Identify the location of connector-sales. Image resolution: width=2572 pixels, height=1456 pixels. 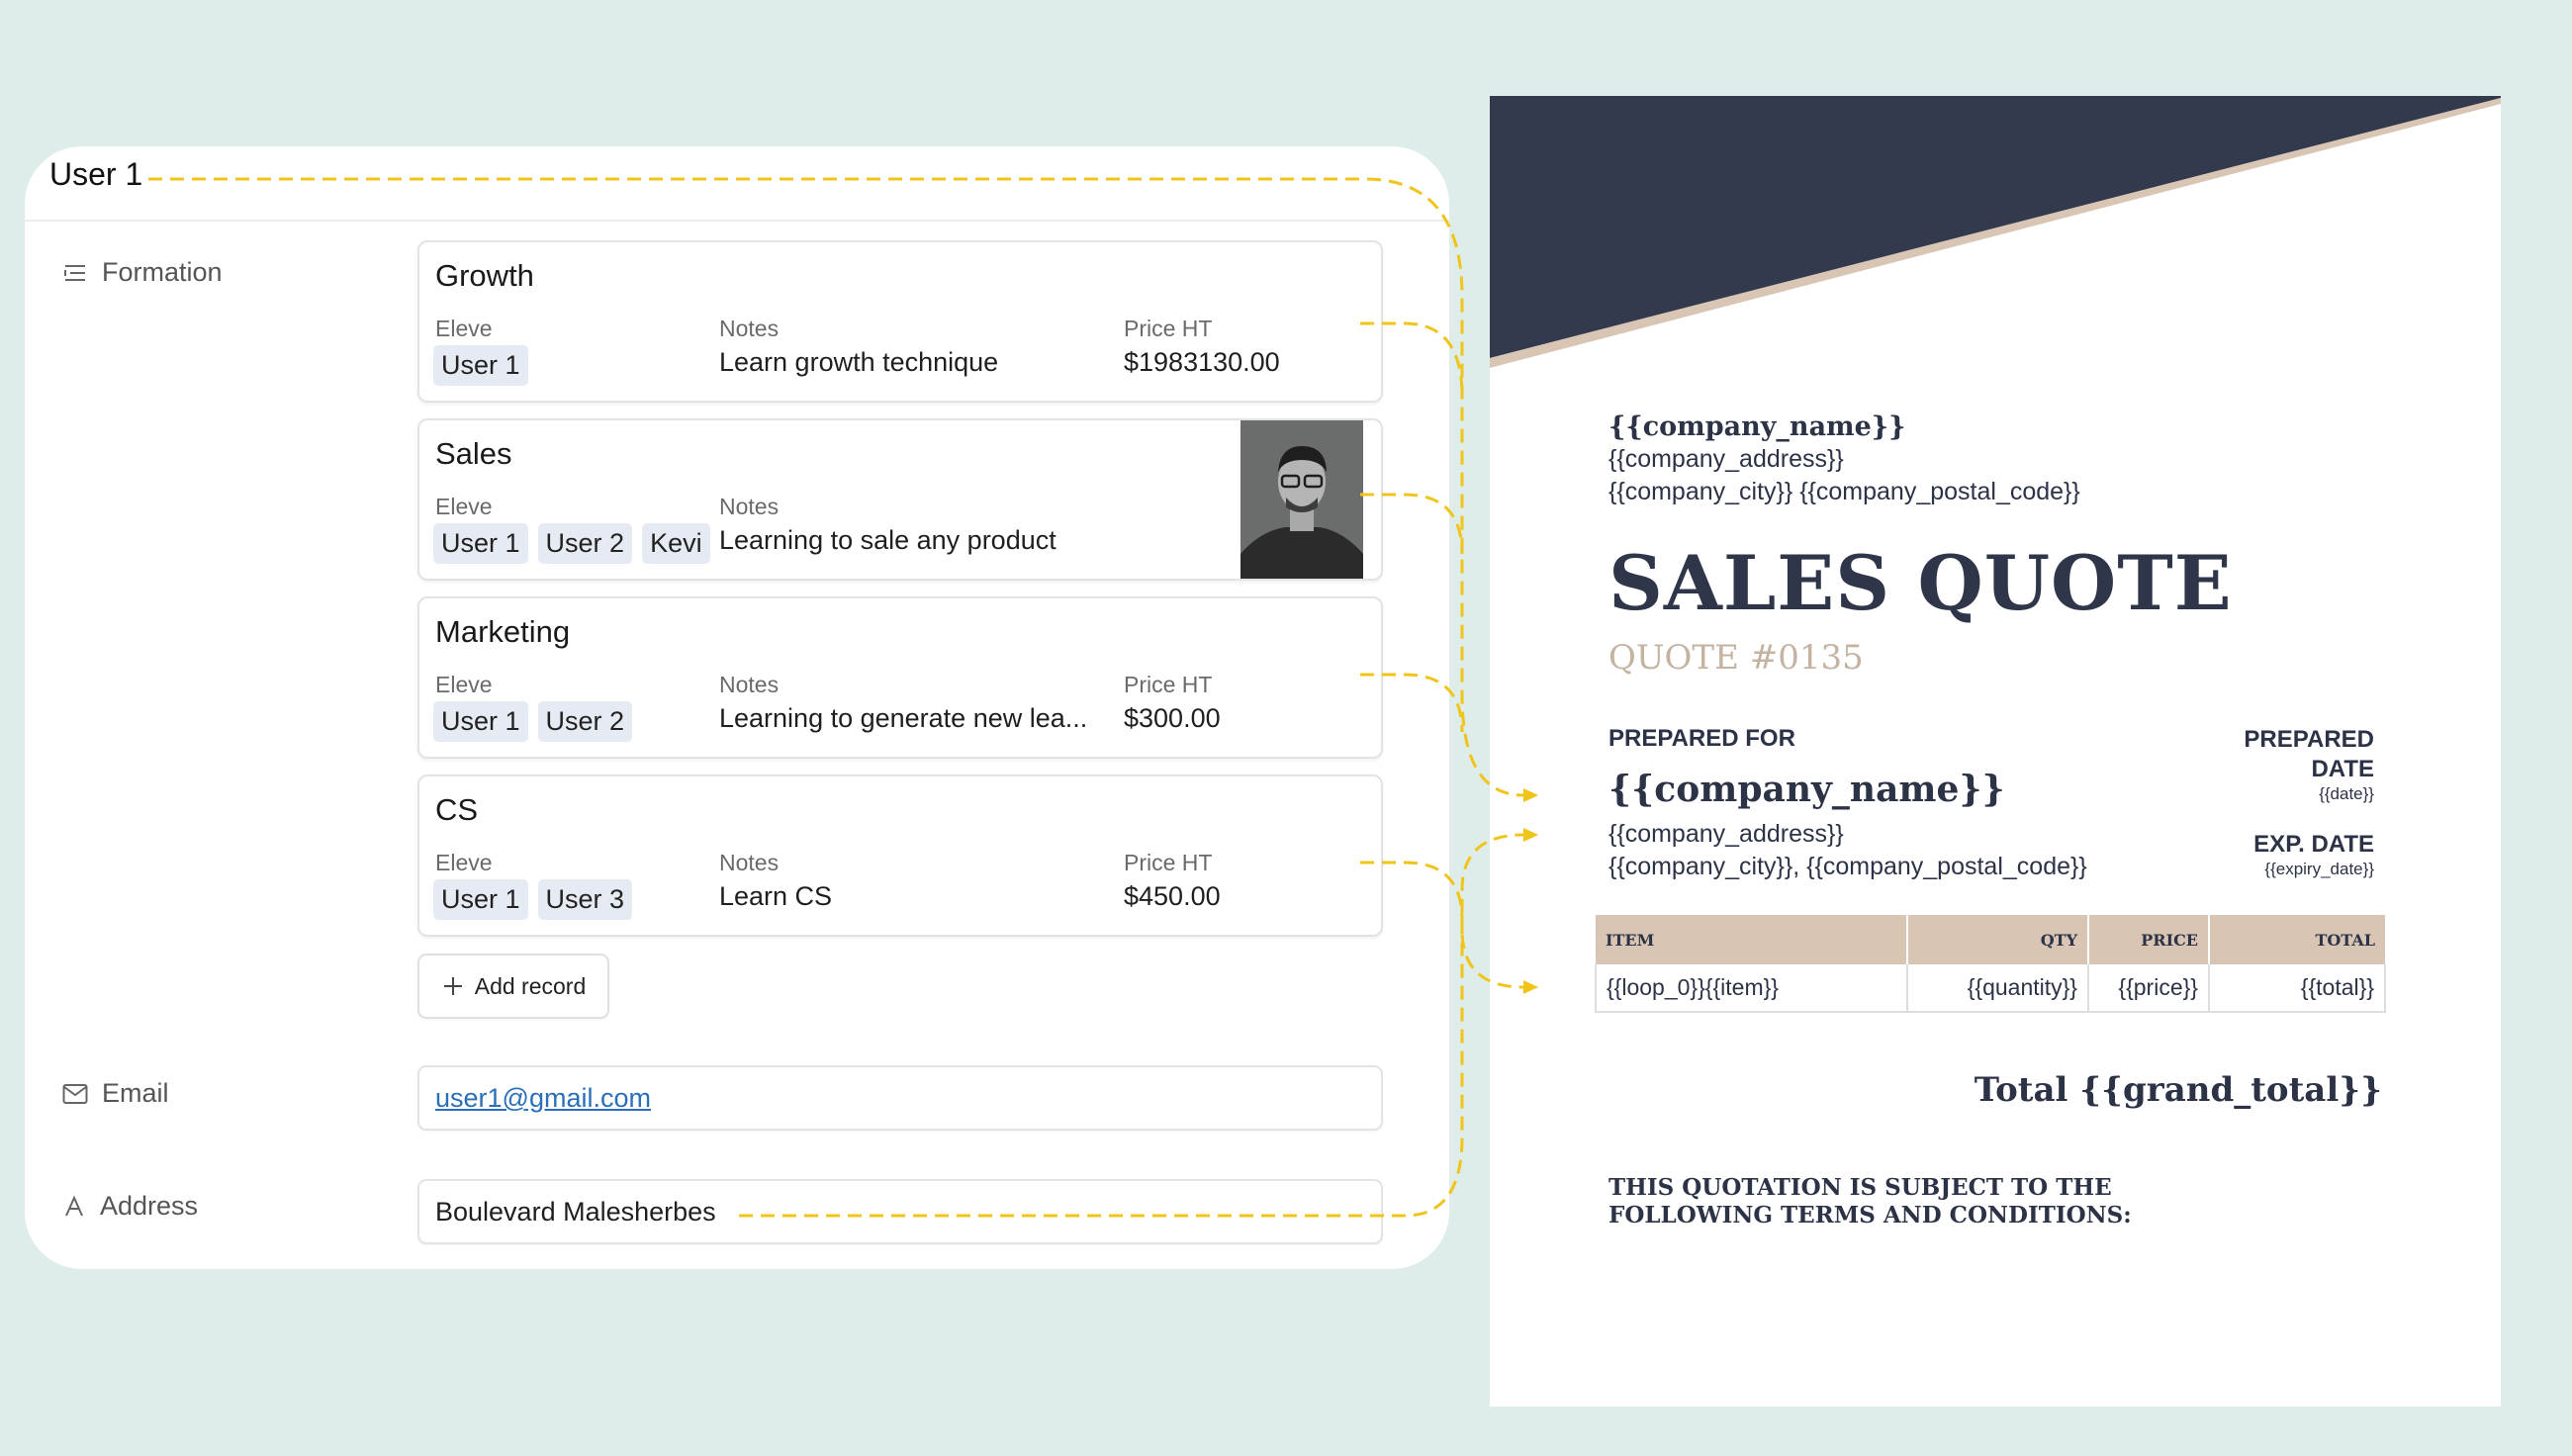
(1412, 524).